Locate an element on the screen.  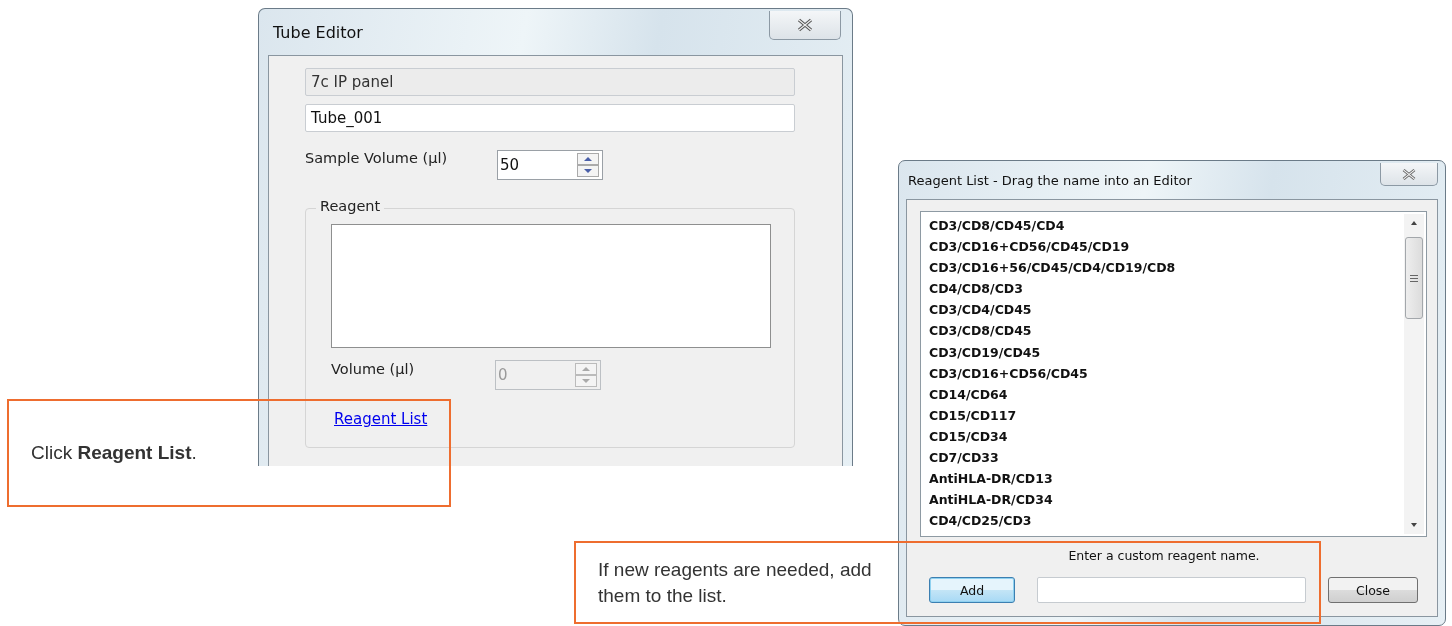
tube-name-field: Tube_001 is located at coordinates (550, 118).